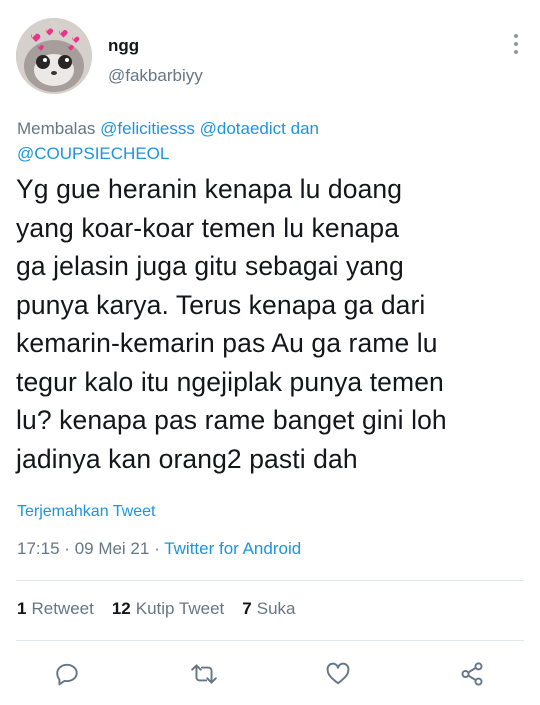 The image size is (540, 705). I want to click on avatar, so click(54, 56).